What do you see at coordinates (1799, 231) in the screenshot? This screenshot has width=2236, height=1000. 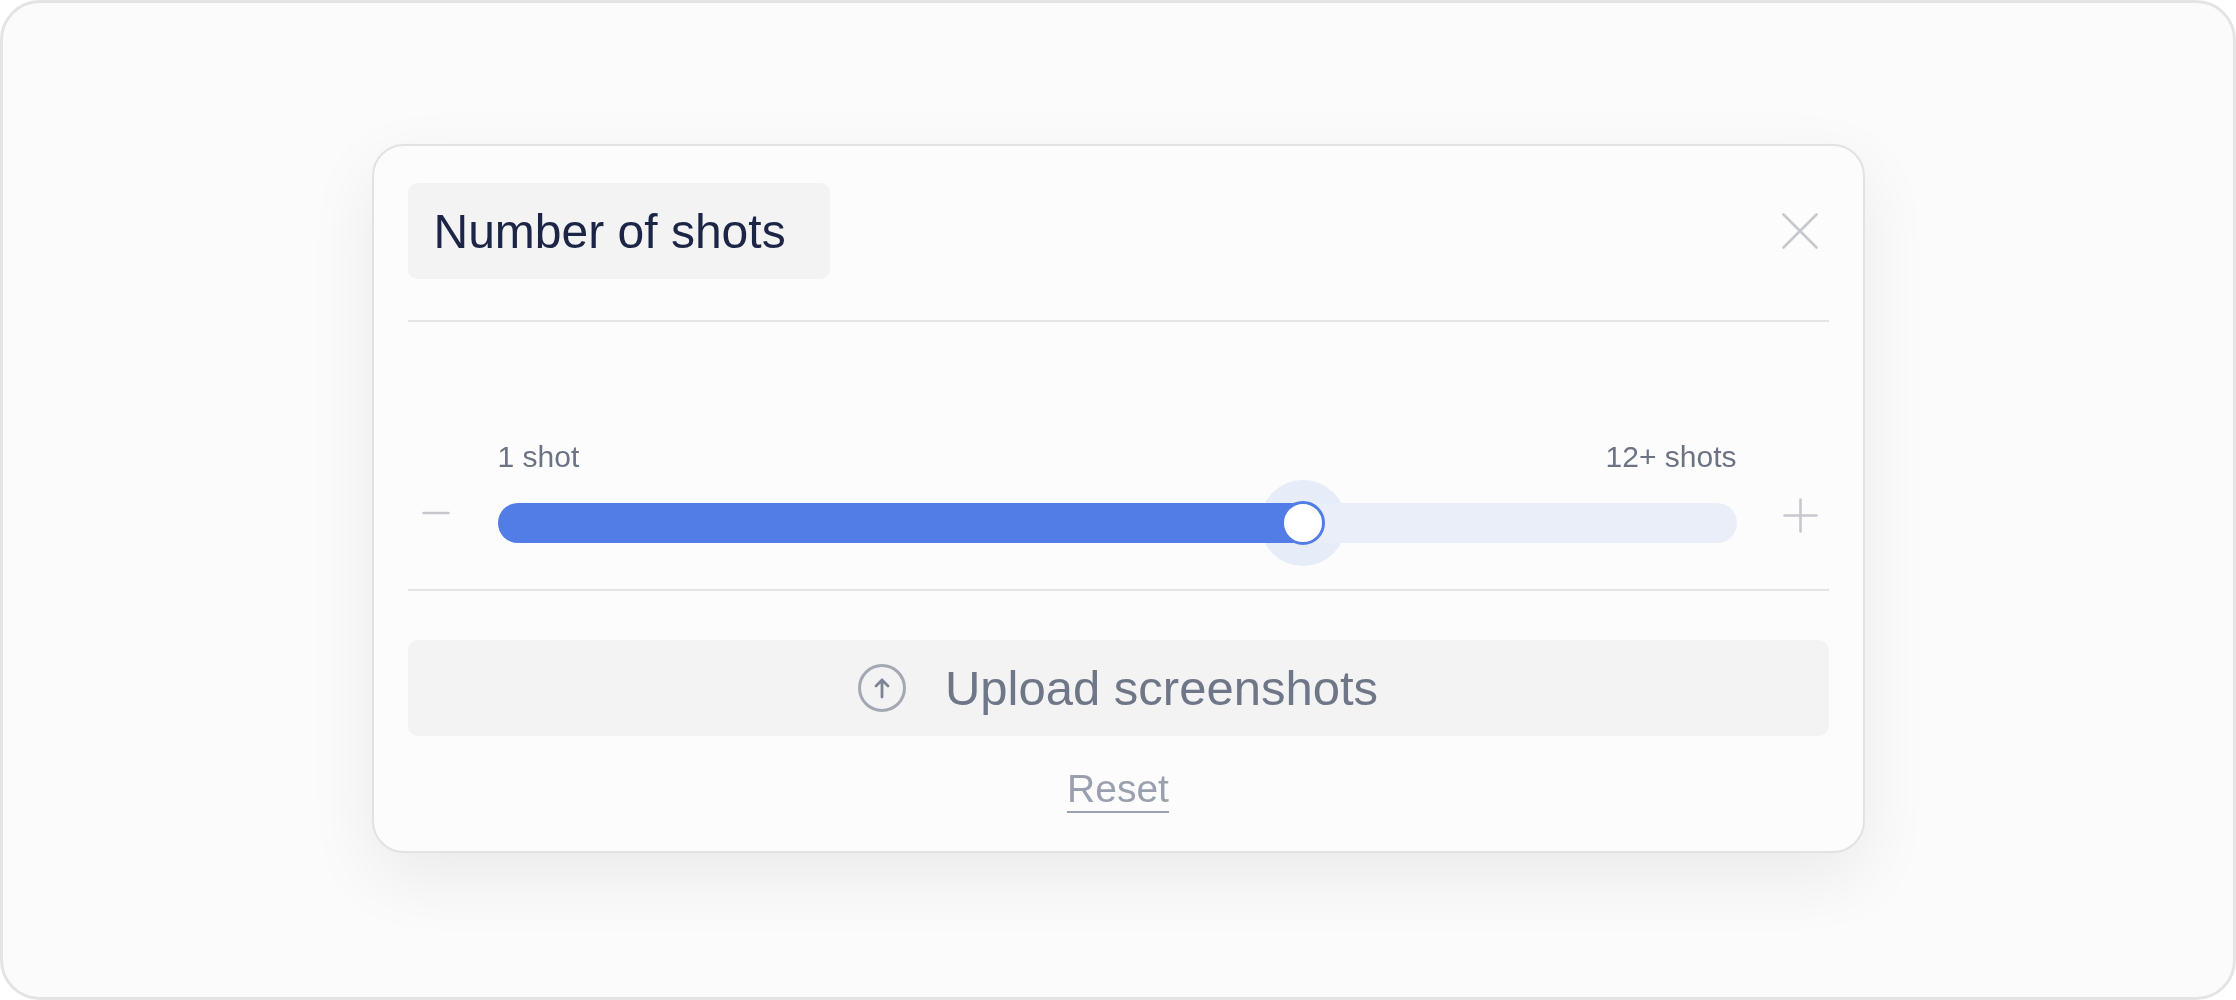 I see `close-icon` at bounding box center [1799, 231].